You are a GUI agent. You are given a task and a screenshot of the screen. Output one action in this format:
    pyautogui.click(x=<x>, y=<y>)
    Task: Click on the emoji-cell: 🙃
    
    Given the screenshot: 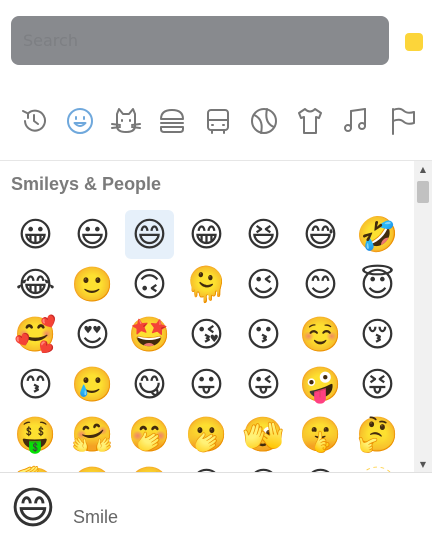 What is the action you would take?
    pyautogui.click(x=149, y=284)
    